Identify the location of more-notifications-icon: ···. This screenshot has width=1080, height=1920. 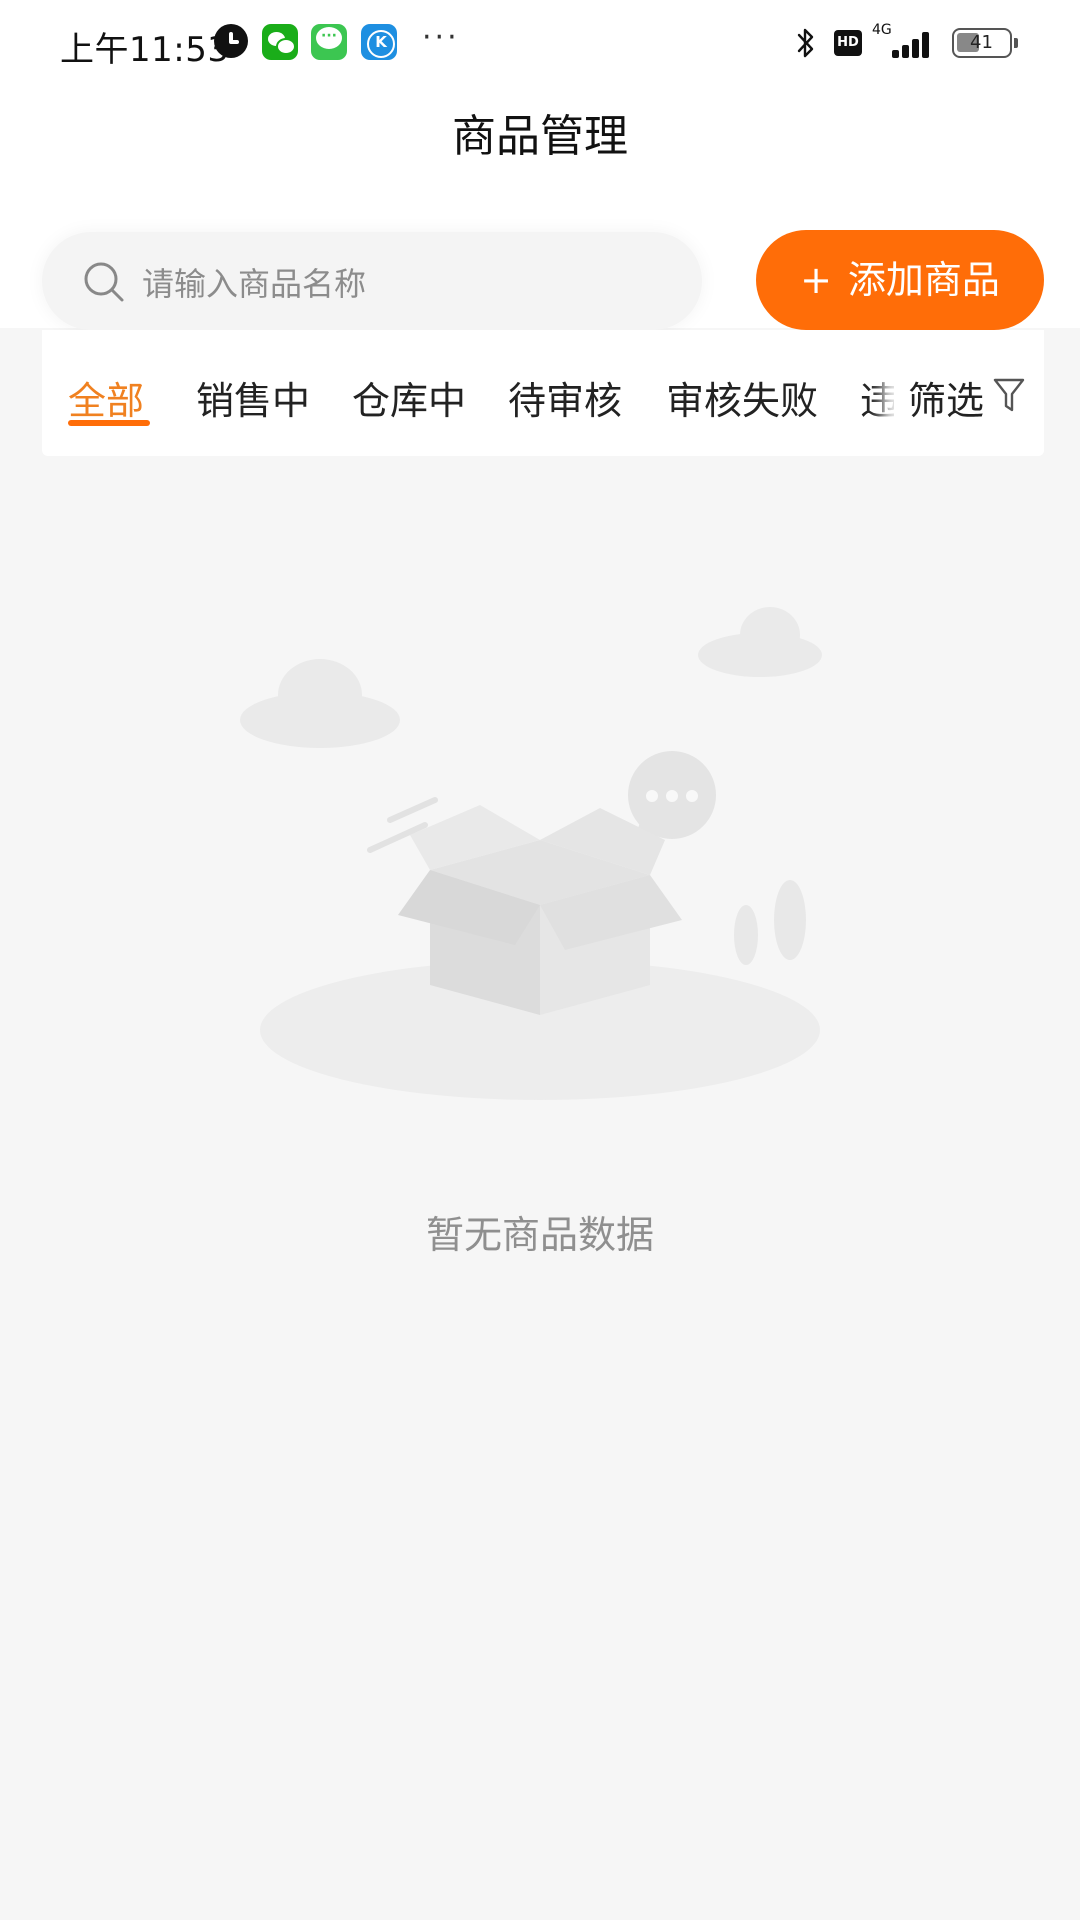
(441, 37).